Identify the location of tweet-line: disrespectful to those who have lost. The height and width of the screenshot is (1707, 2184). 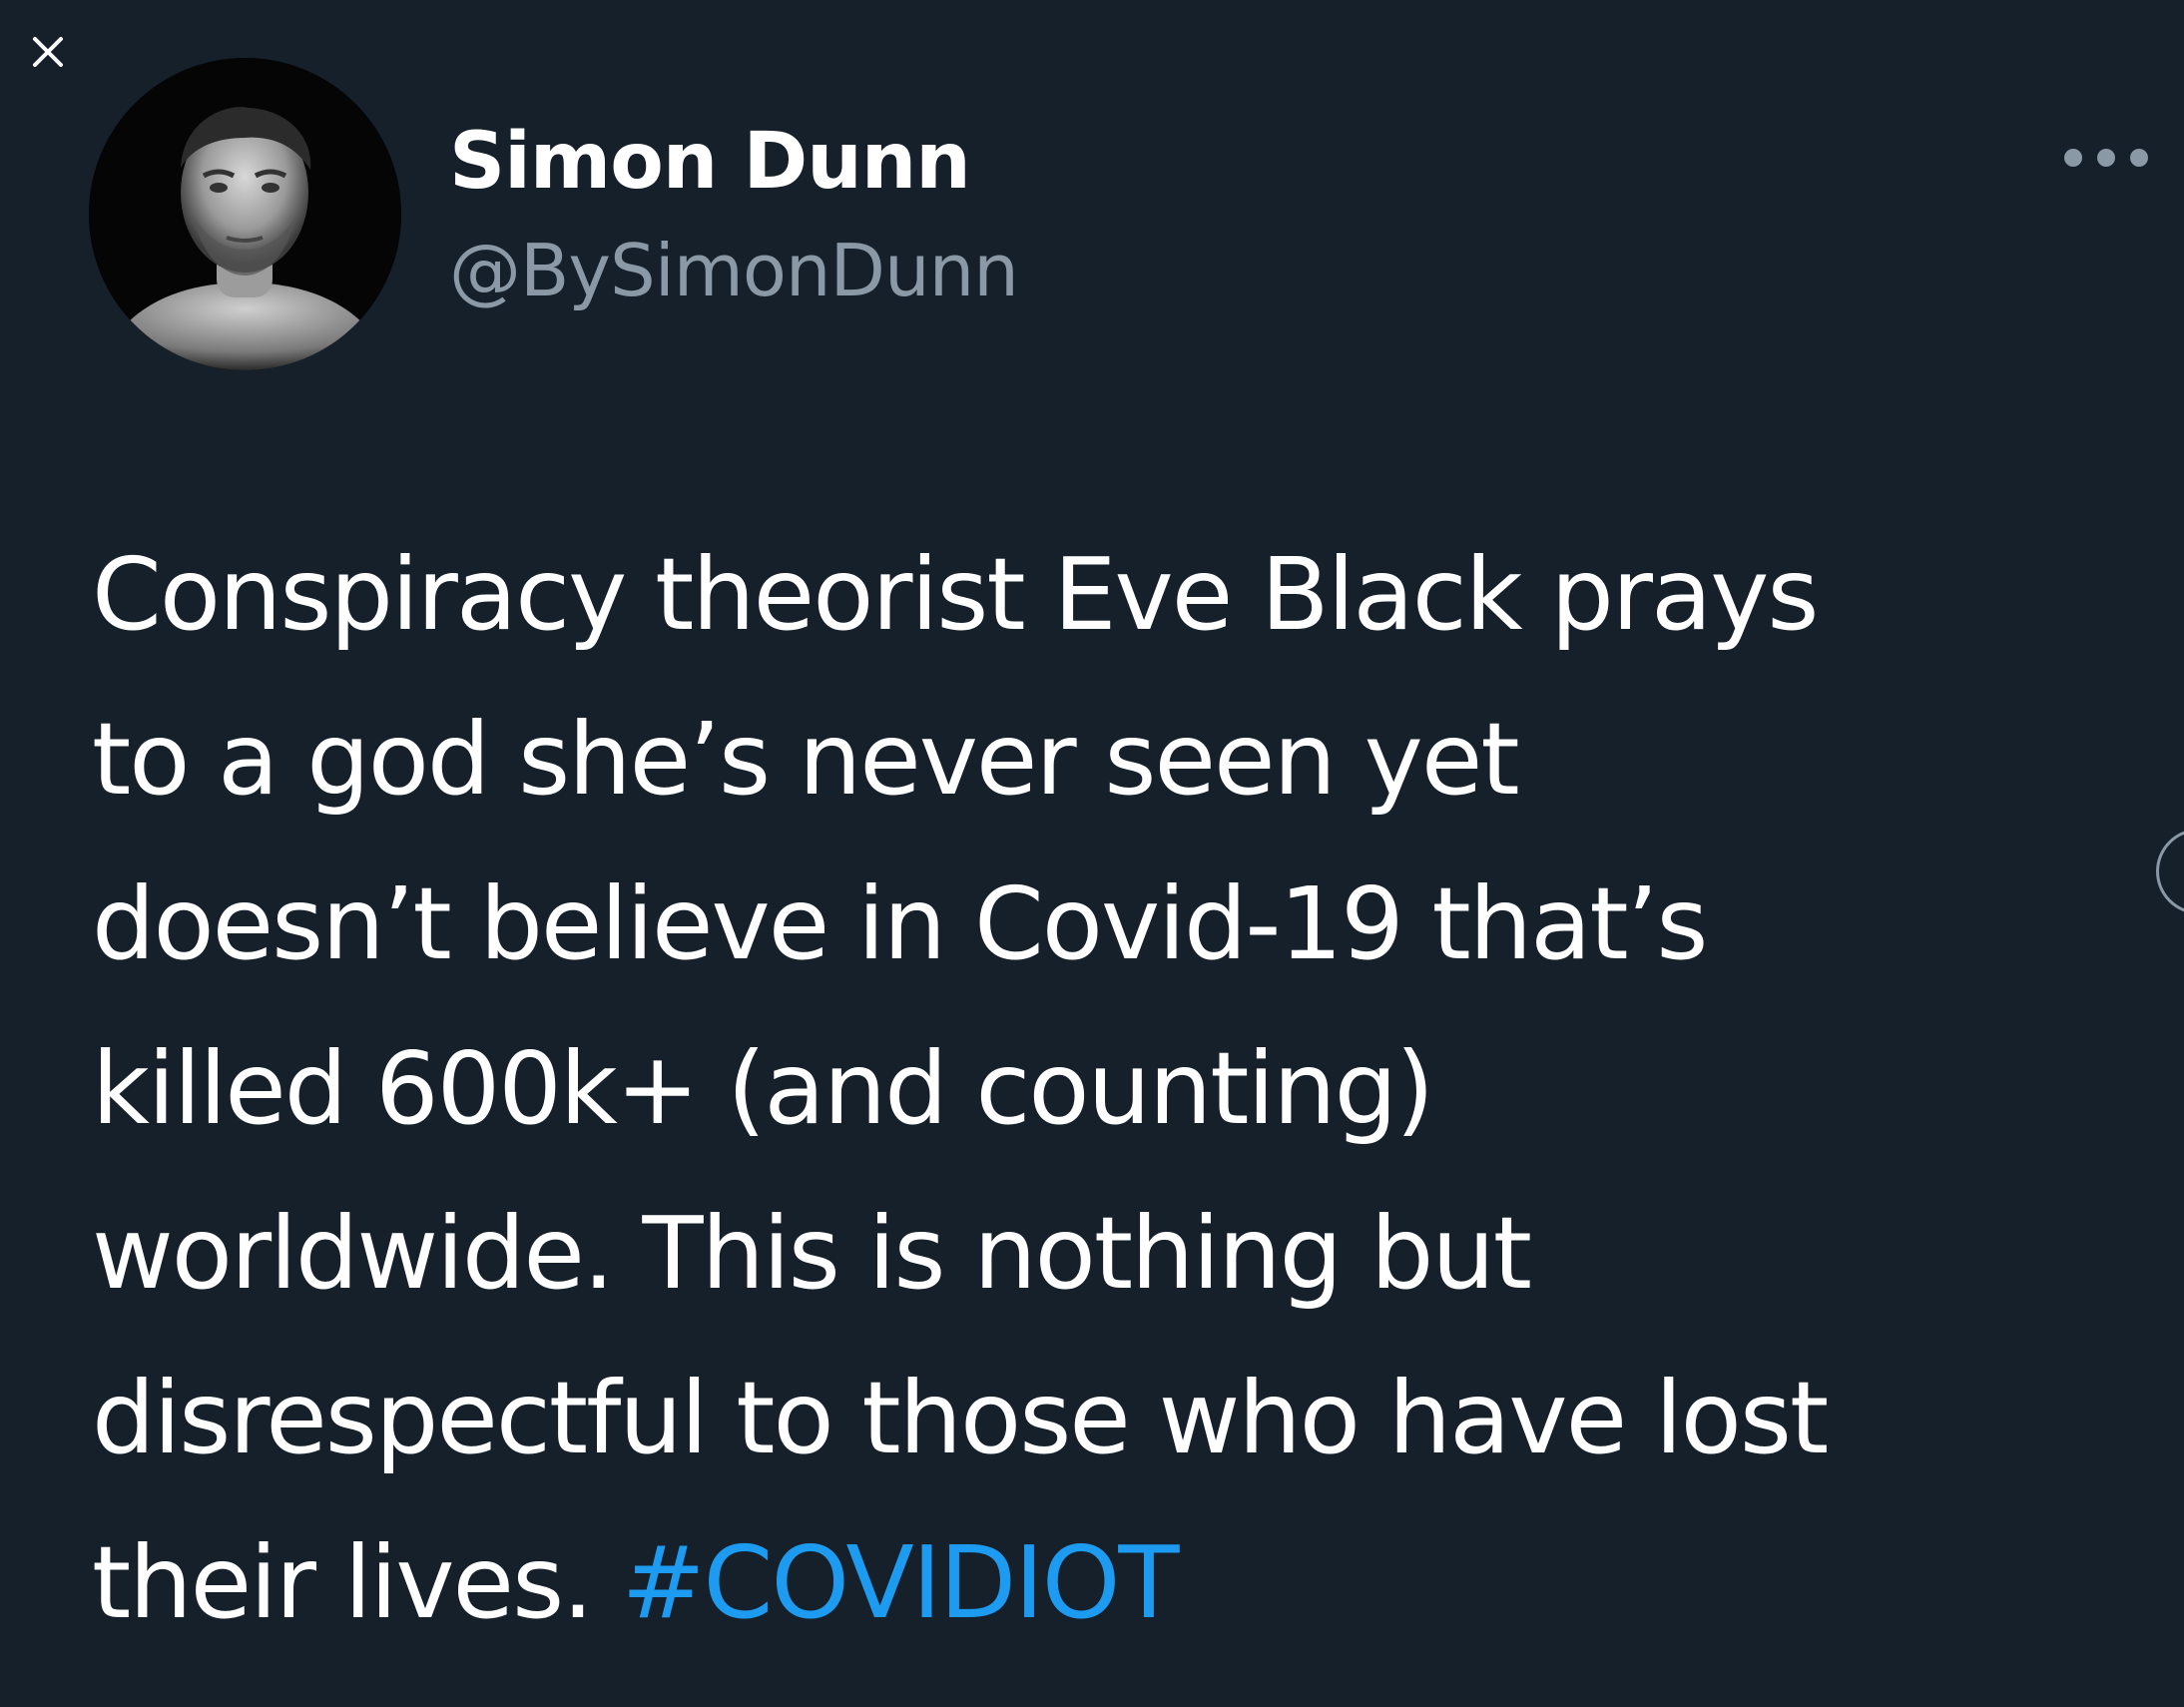
(960, 1418).